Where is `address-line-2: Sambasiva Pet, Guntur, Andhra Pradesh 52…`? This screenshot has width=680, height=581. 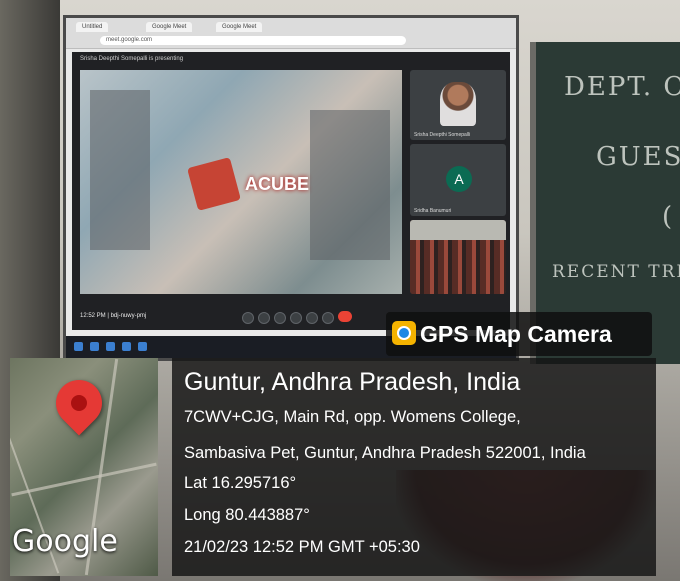 address-line-2: Sambasiva Pet, Guntur, Andhra Pradesh 52… is located at coordinates (385, 453).